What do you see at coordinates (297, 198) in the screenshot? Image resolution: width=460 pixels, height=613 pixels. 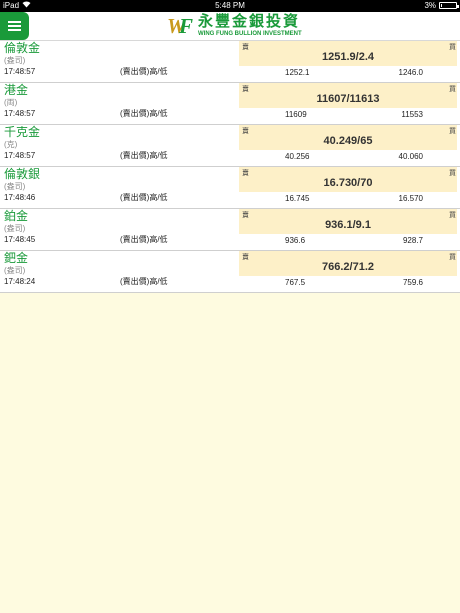 I see `high-price: 16.745` at bounding box center [297, 198].